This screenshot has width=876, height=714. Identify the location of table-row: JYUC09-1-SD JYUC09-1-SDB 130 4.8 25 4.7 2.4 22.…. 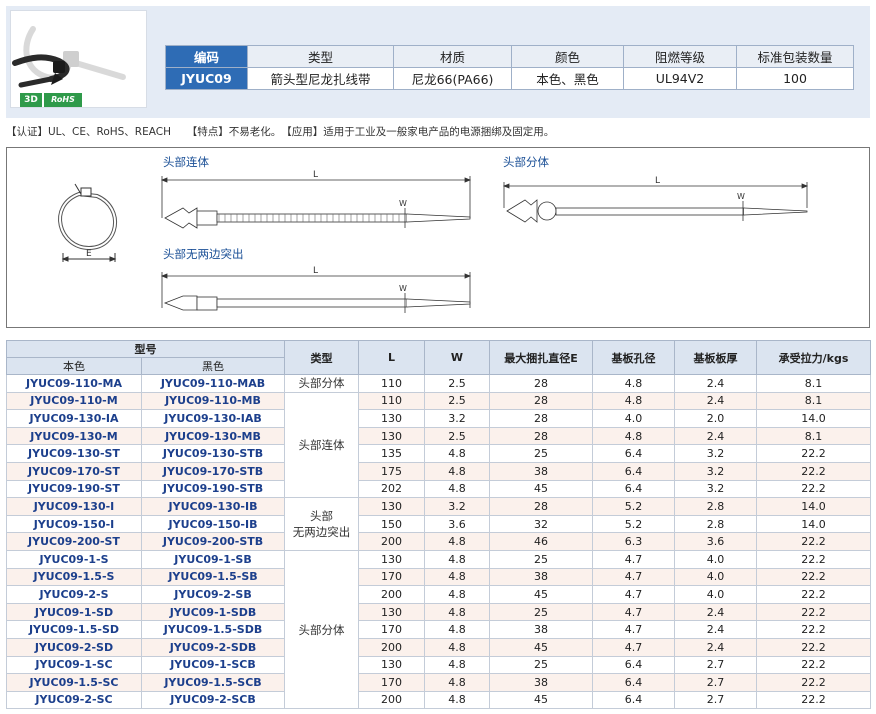
(438, 612).